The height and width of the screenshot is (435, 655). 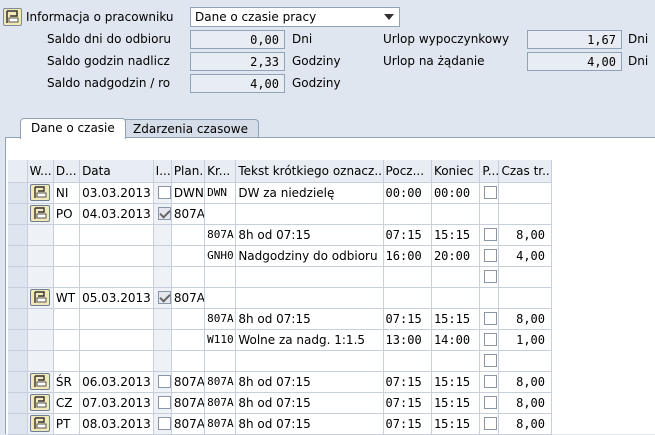 I want to click on cell-kr: 807A, so click(x=220, y=403).